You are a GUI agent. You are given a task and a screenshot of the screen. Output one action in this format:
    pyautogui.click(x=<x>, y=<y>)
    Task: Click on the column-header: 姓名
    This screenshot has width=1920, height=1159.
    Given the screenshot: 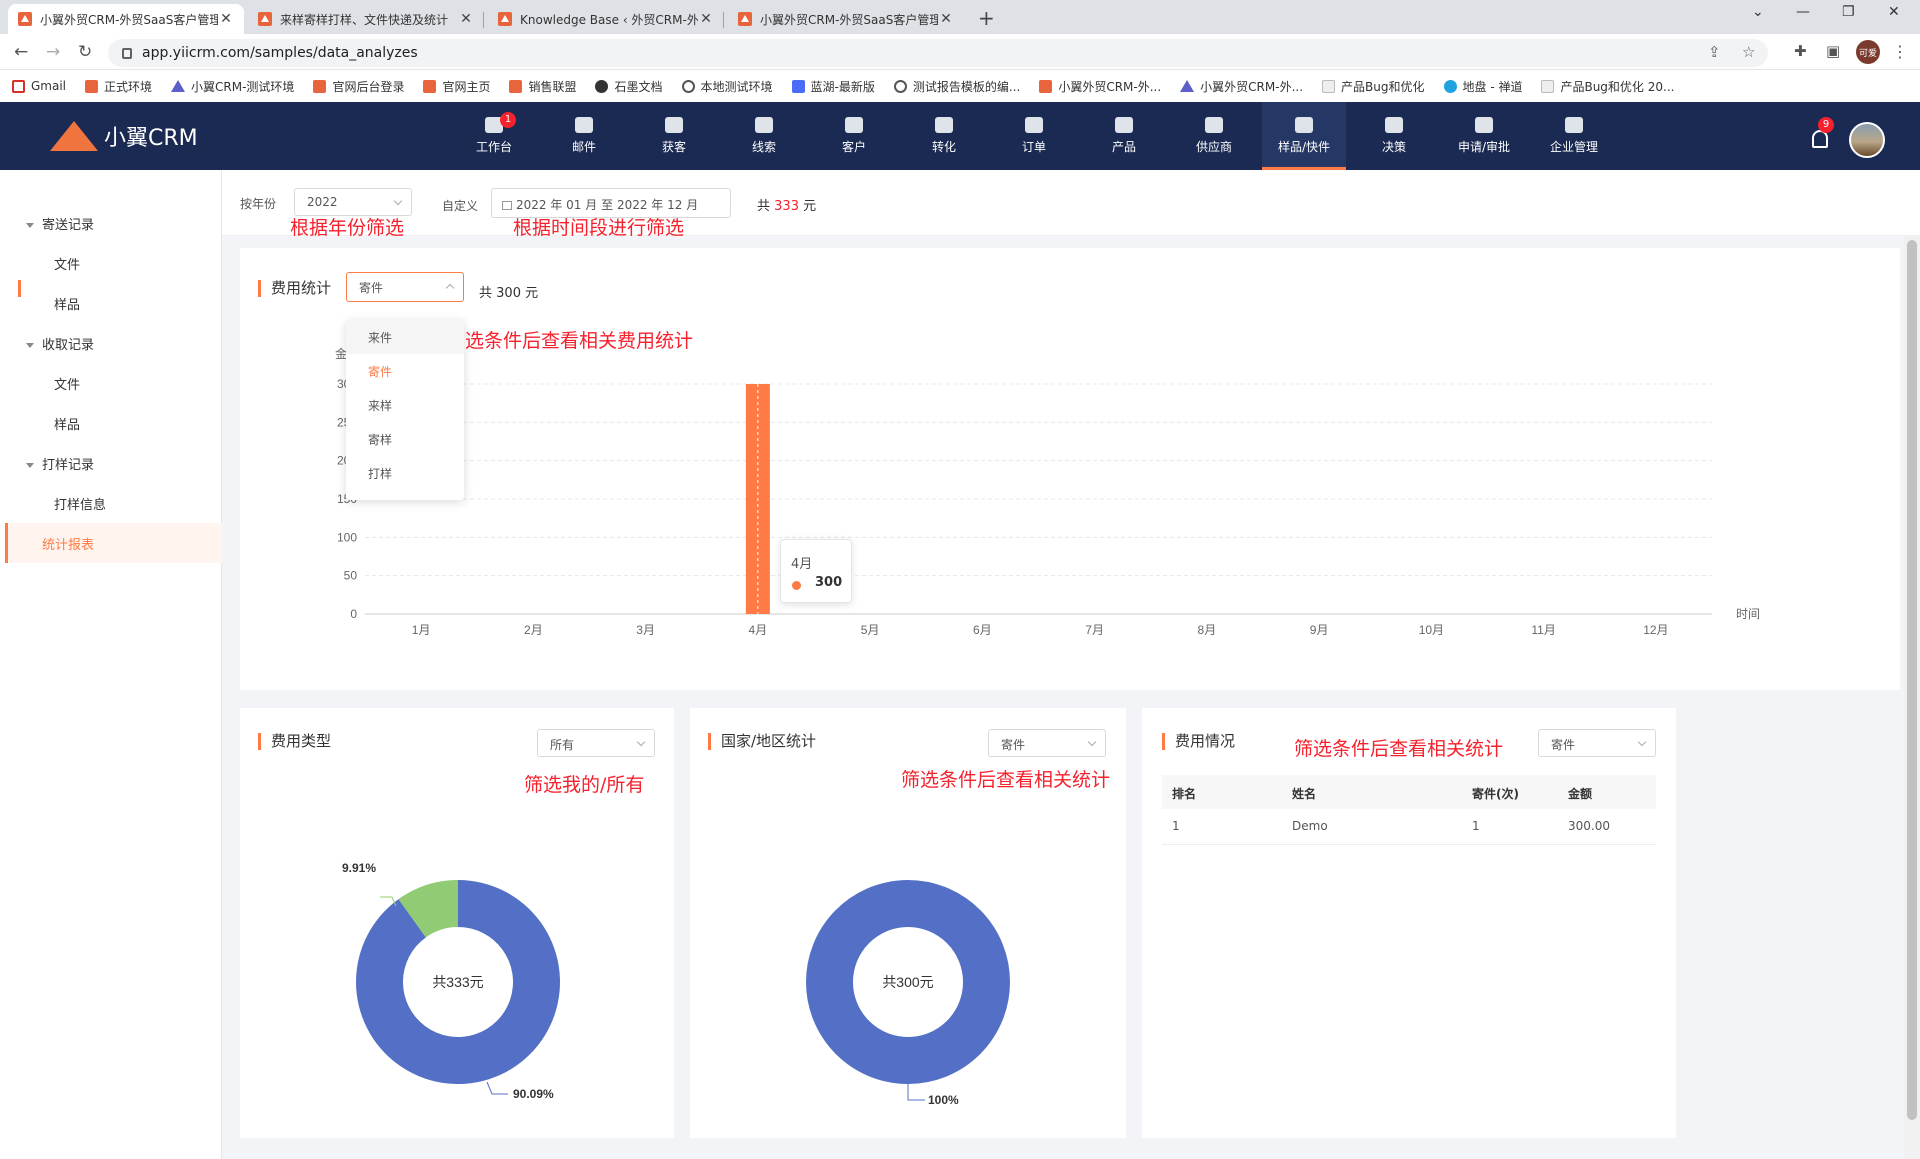 What is the action you would take?
    pyautogui.click(x=1304, y=794)
    